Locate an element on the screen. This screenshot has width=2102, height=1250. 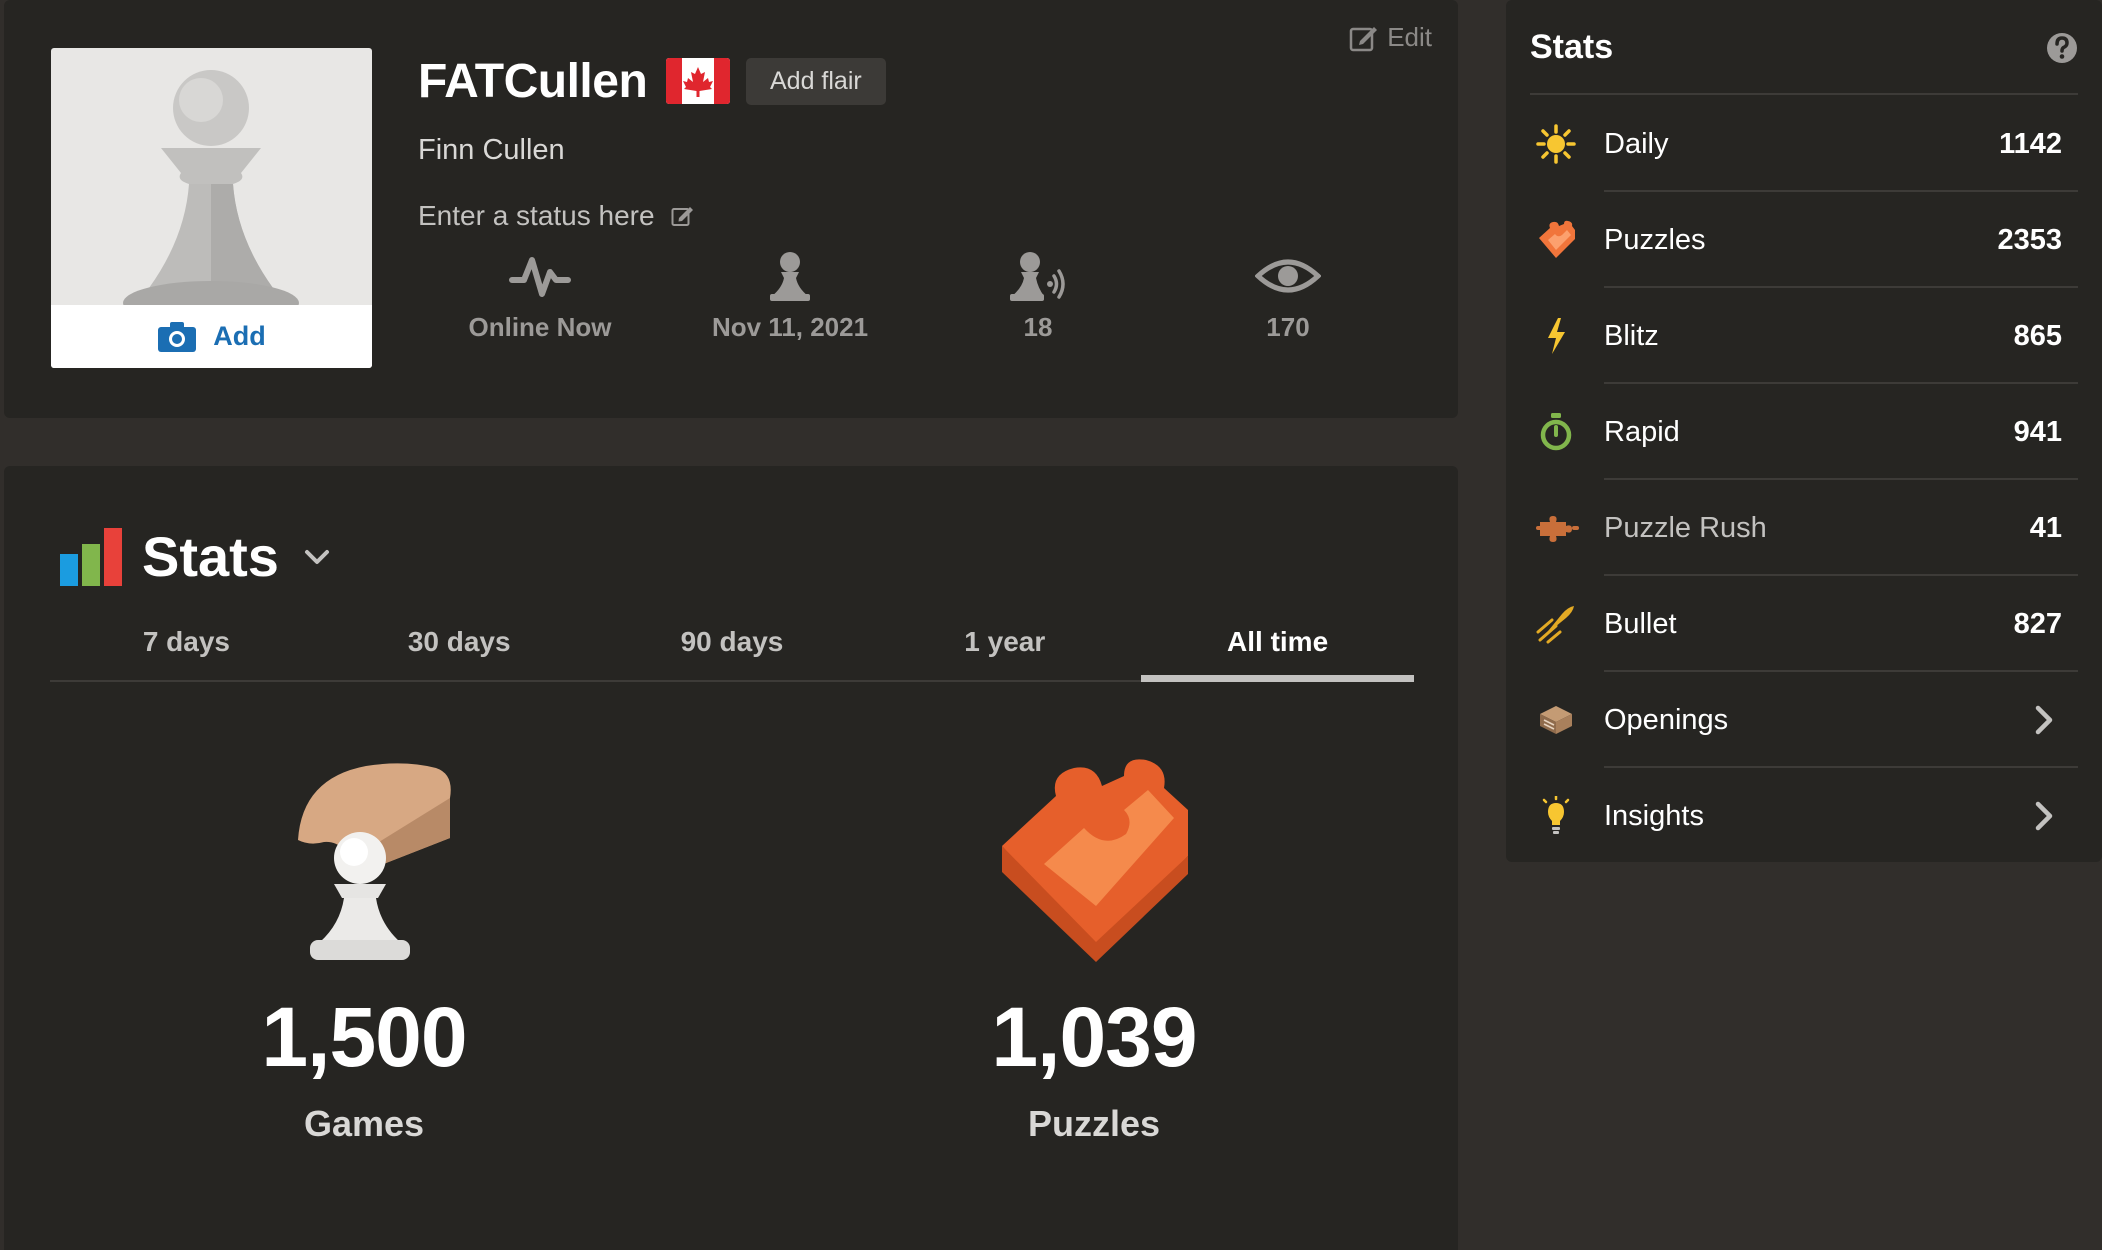
puzzles-total-number: 1,039 is located at coordinates (1094, 1037).